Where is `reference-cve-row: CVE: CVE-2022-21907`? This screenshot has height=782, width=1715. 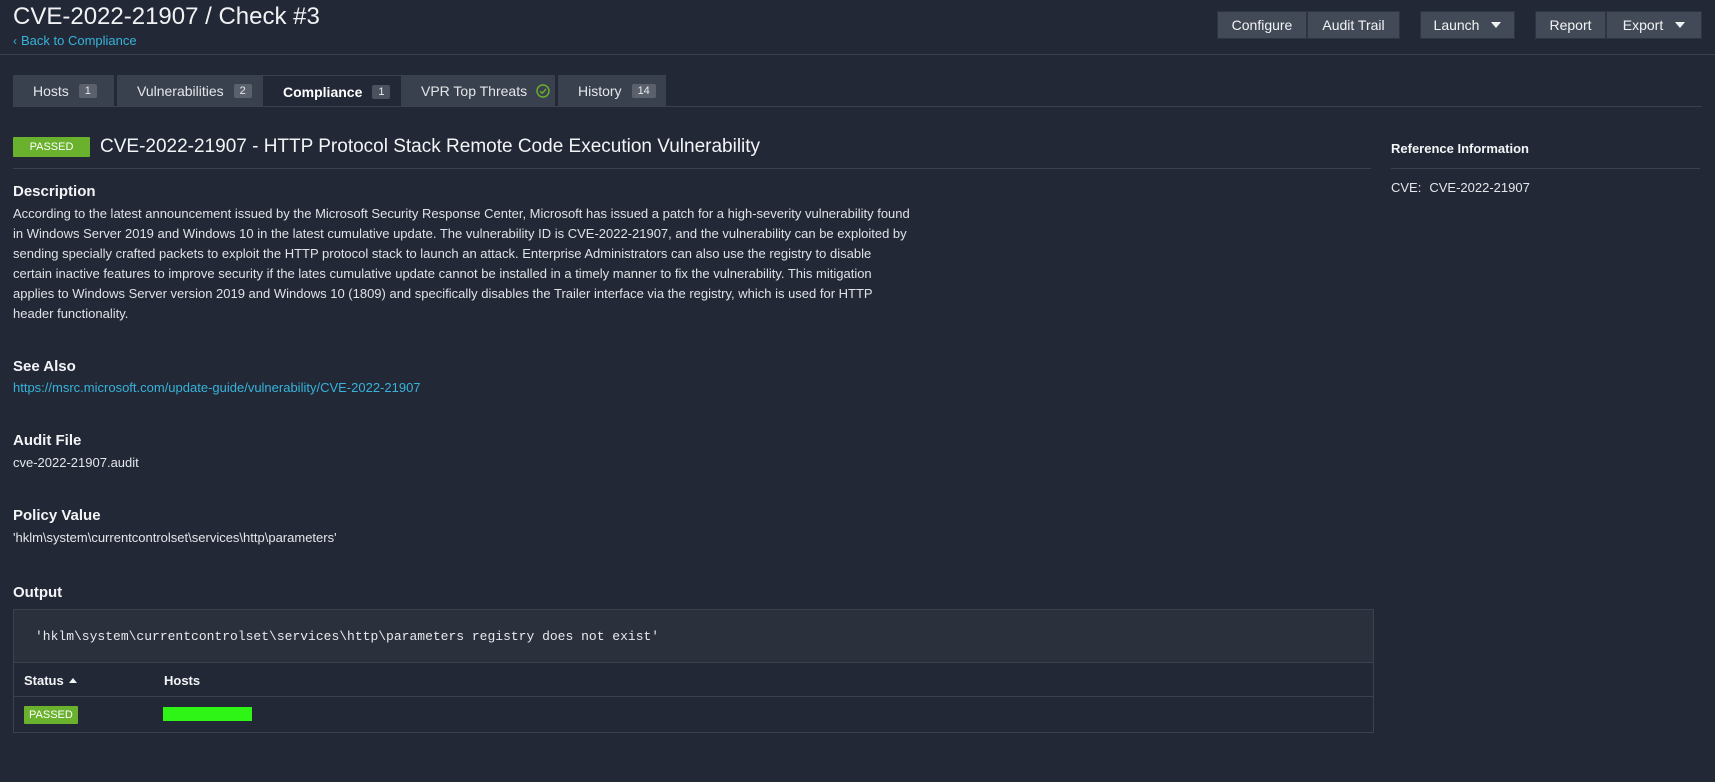 reference-cve-row: CVE: CVE-2022-21907 is located at coordinates (1460, 187).